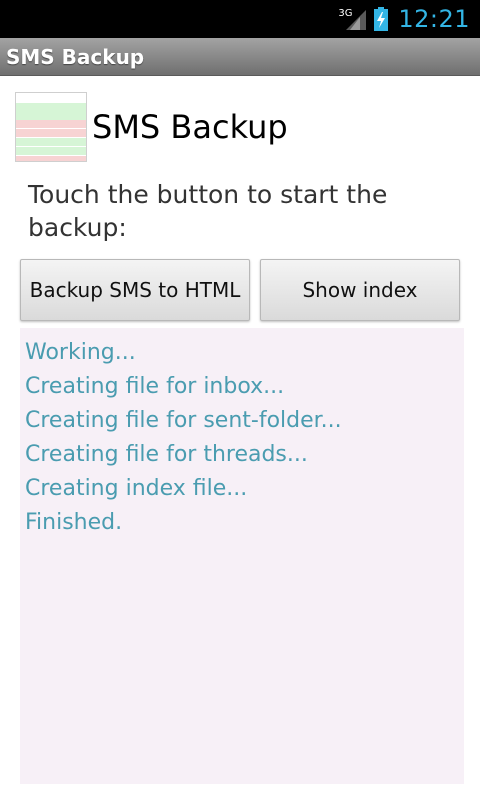  I want to click on instruction-text: Touch the button to start the backup:, so click(208, 211).